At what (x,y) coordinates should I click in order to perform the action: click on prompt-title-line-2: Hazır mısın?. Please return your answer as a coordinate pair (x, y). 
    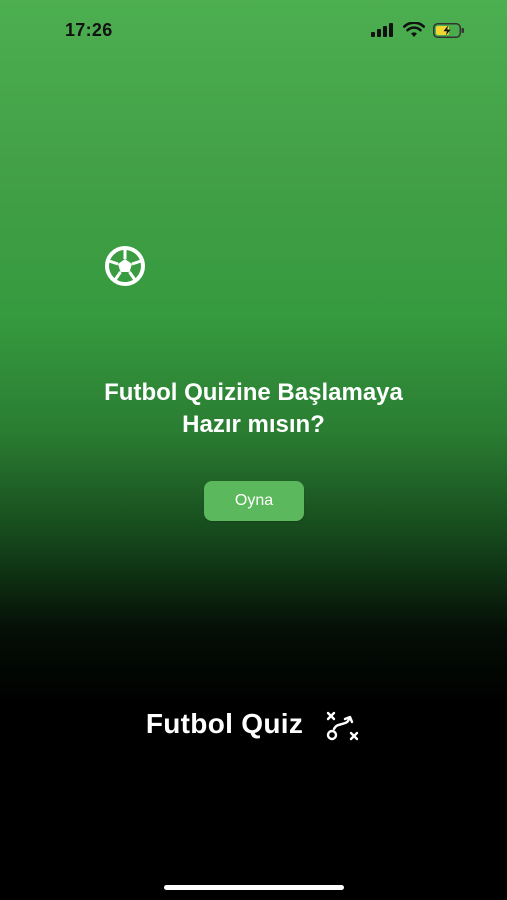
    Looking at the image, I should click on (253, 424).